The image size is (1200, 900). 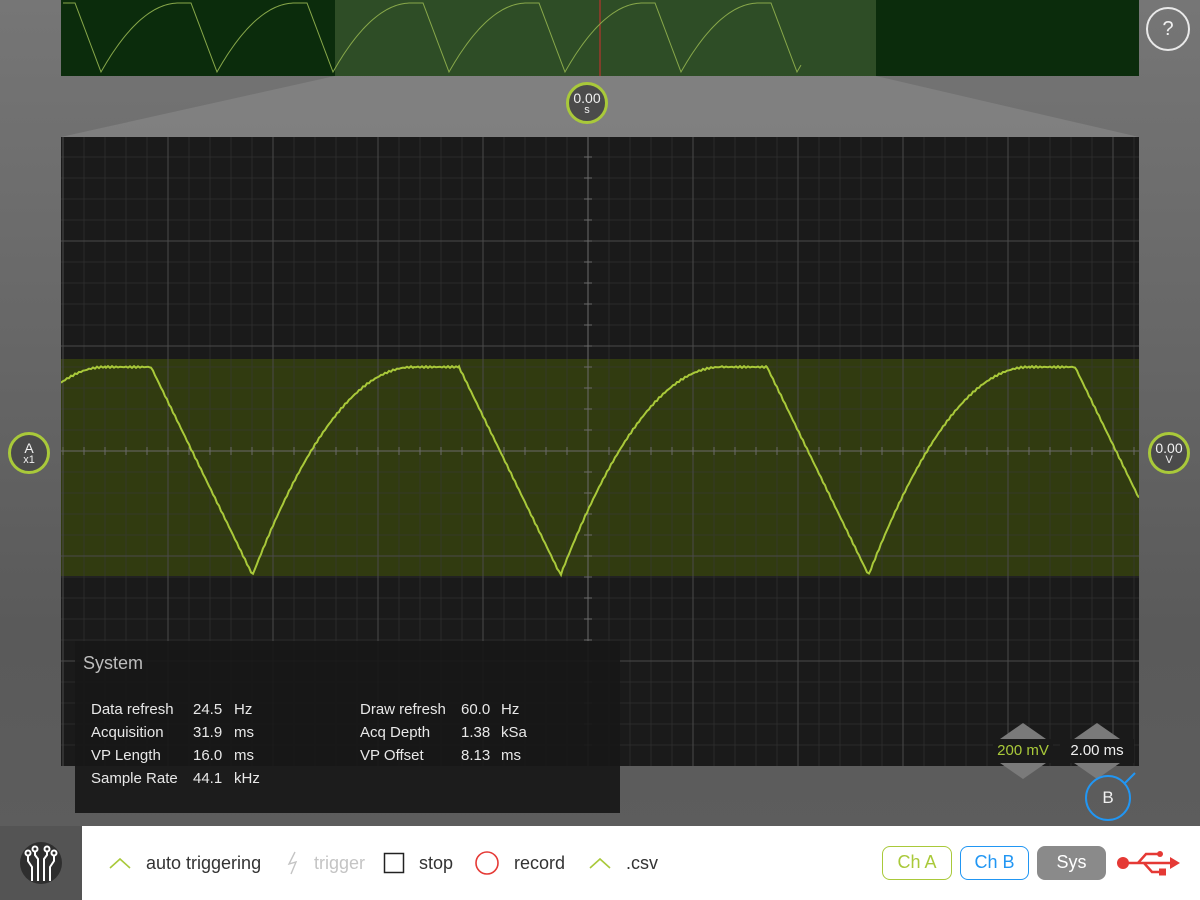 What do you see at coordinates (292, 863) in the screenshot?
I see `lightning-icon` at bounding box center [292, 863].